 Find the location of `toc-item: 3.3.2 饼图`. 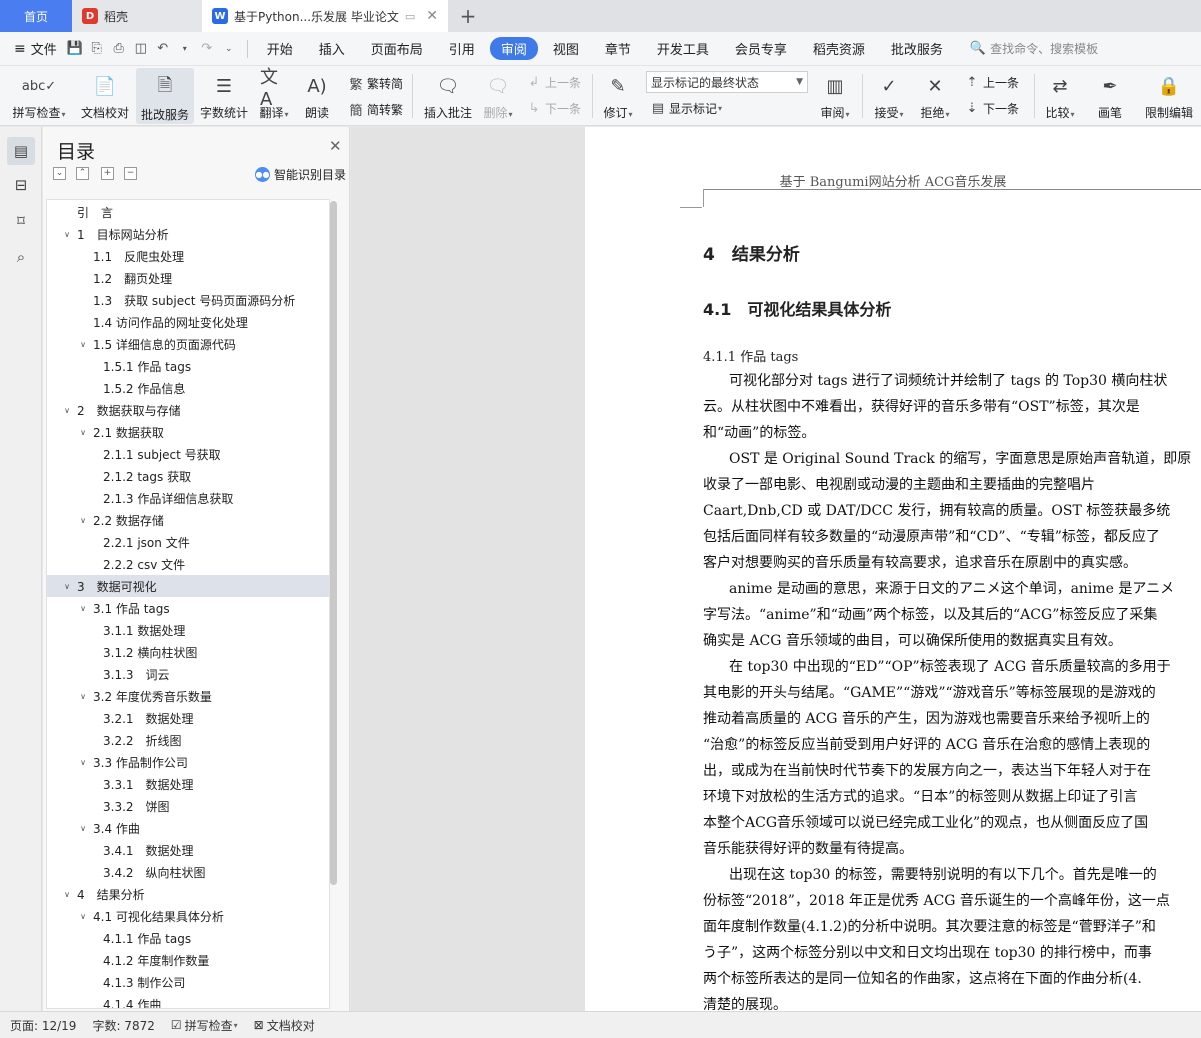

toc-item: 3.3.2 饼图 is located at coordinates (188, 806).